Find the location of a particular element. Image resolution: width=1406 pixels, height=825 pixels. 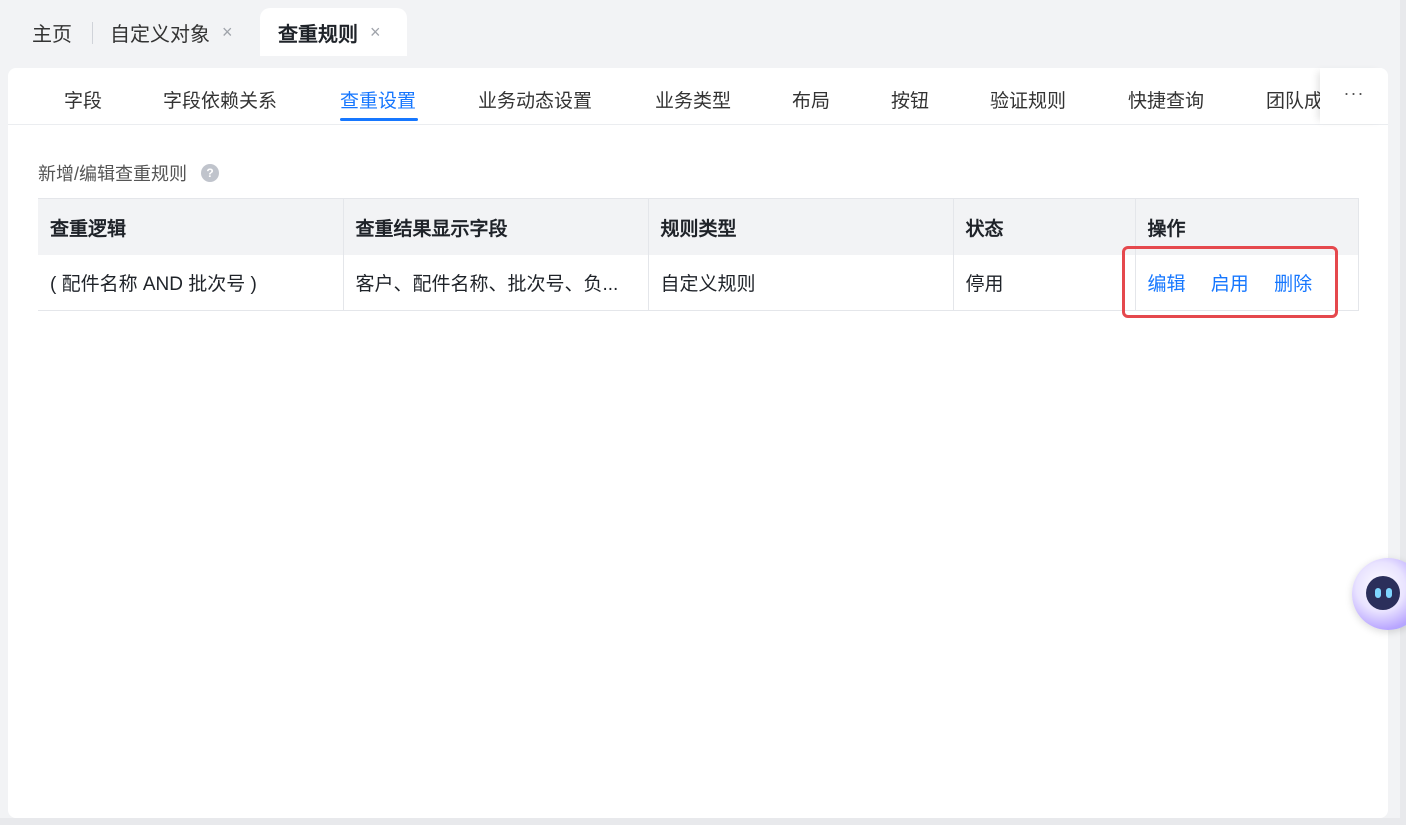

section-title: 新增/编辑查重规则 ? is located at coordinates (129, 173).